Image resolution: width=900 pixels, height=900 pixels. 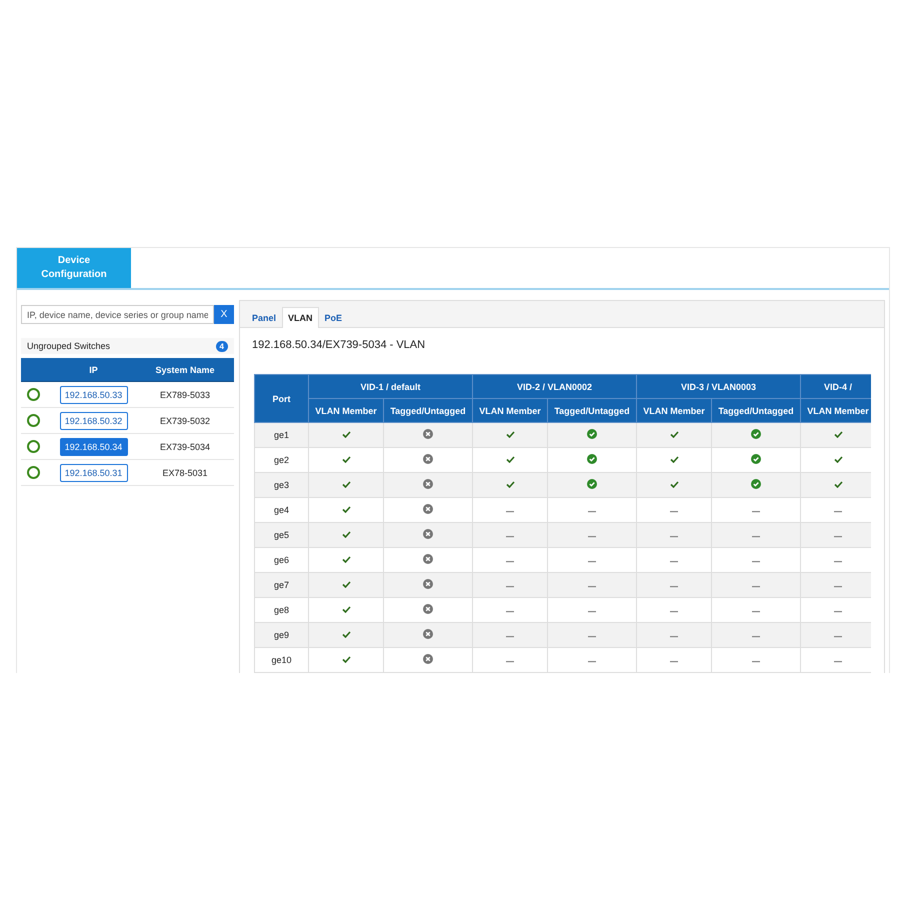 I want to click on clear-button: X, so click(x=224, y=314).